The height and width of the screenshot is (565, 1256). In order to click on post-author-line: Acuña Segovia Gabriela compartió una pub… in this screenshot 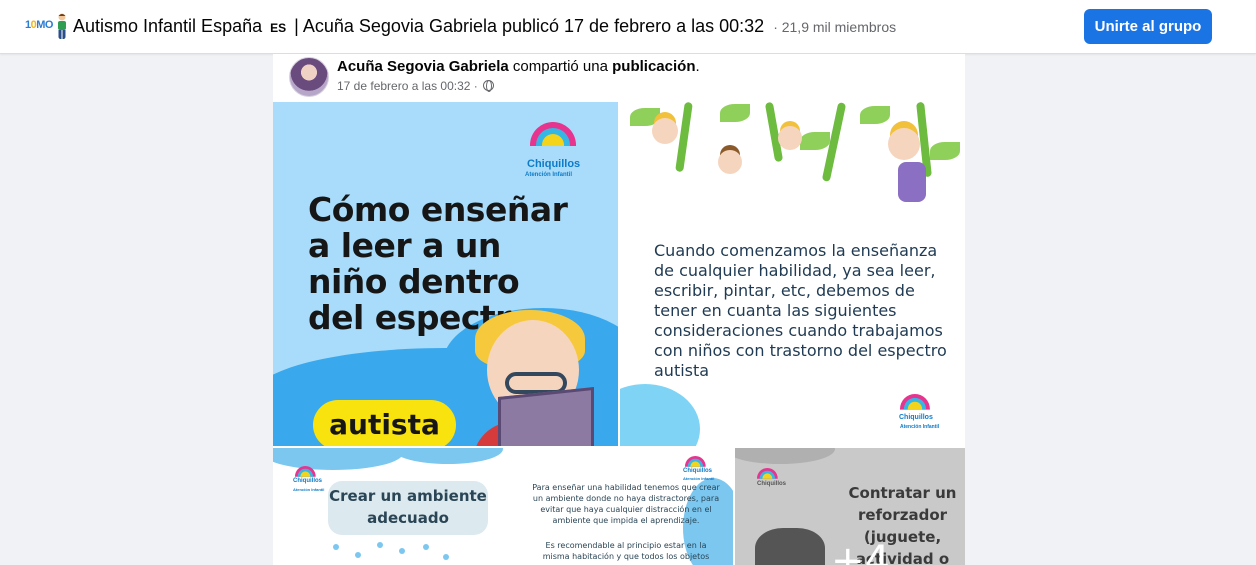, I will do `click(518, 66)`.